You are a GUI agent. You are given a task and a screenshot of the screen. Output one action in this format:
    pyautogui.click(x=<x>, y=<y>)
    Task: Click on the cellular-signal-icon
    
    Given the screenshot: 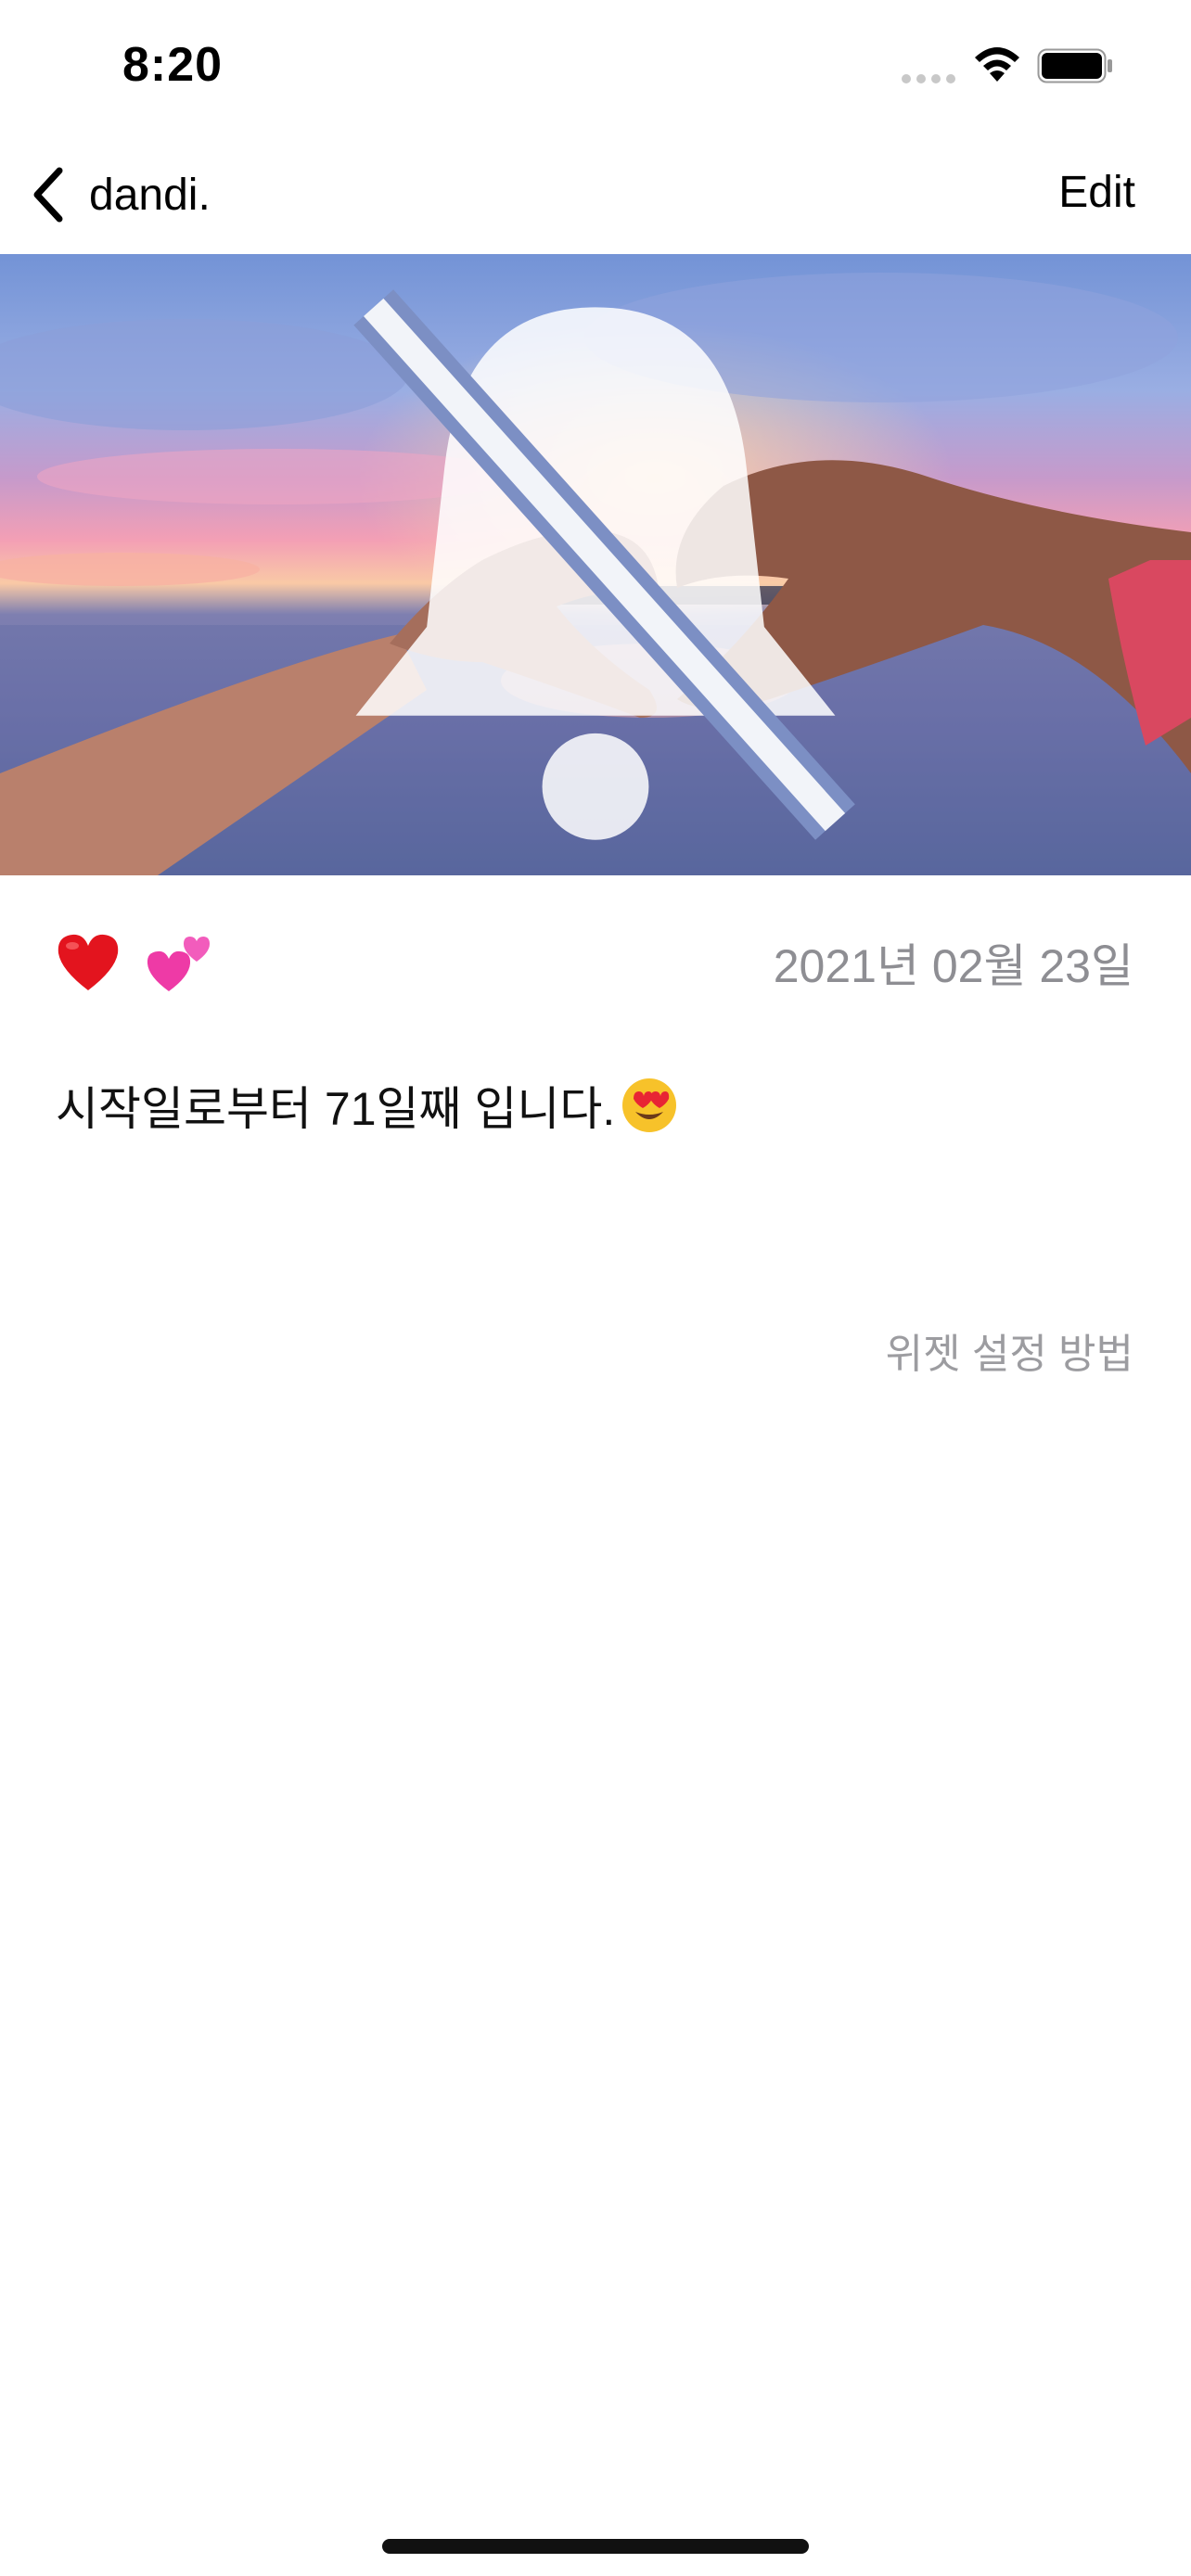 What is the action you would take?
    pyautogui.click(x=929, y=79)
    